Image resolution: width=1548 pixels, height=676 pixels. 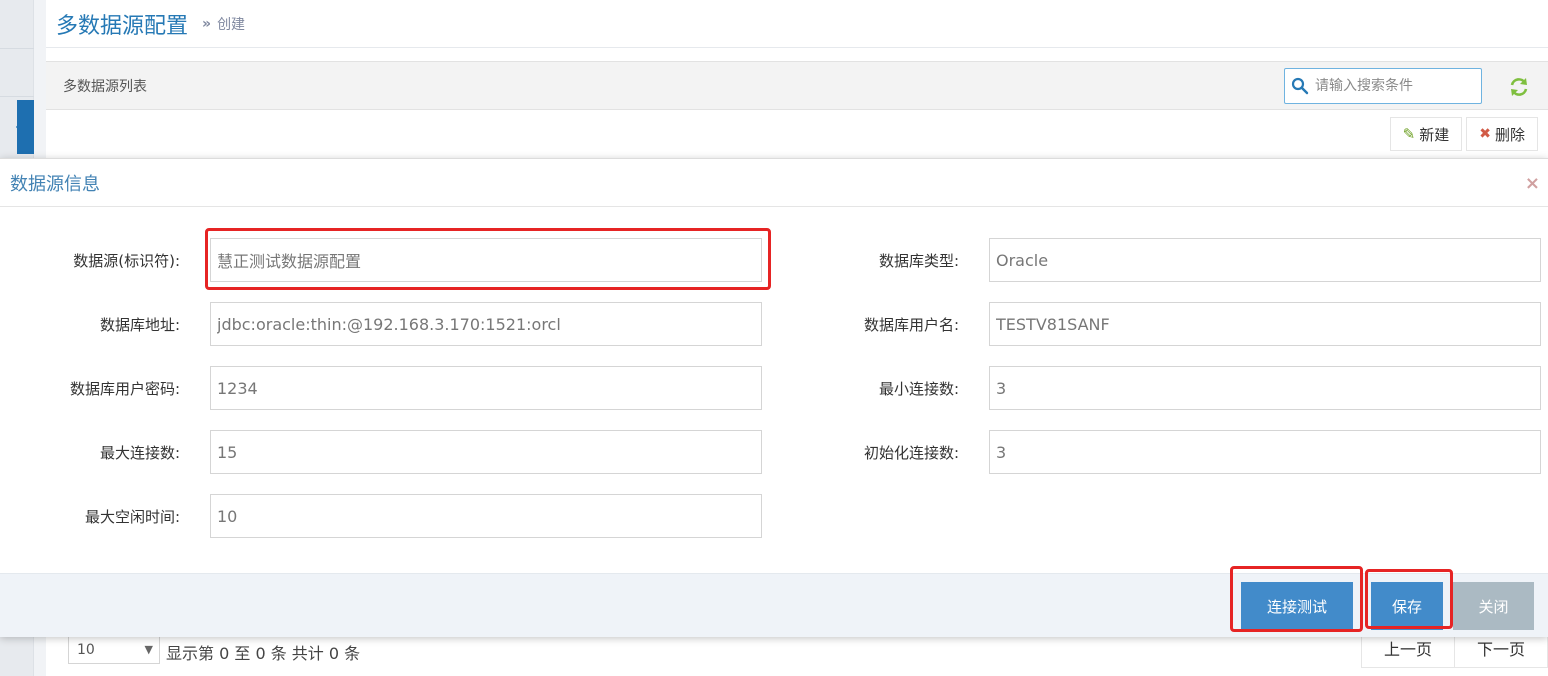 What do you see at coordinates (1407, 606) in the screenshot?
I see `save-button: 保存` at bounding box center [1407, 606].